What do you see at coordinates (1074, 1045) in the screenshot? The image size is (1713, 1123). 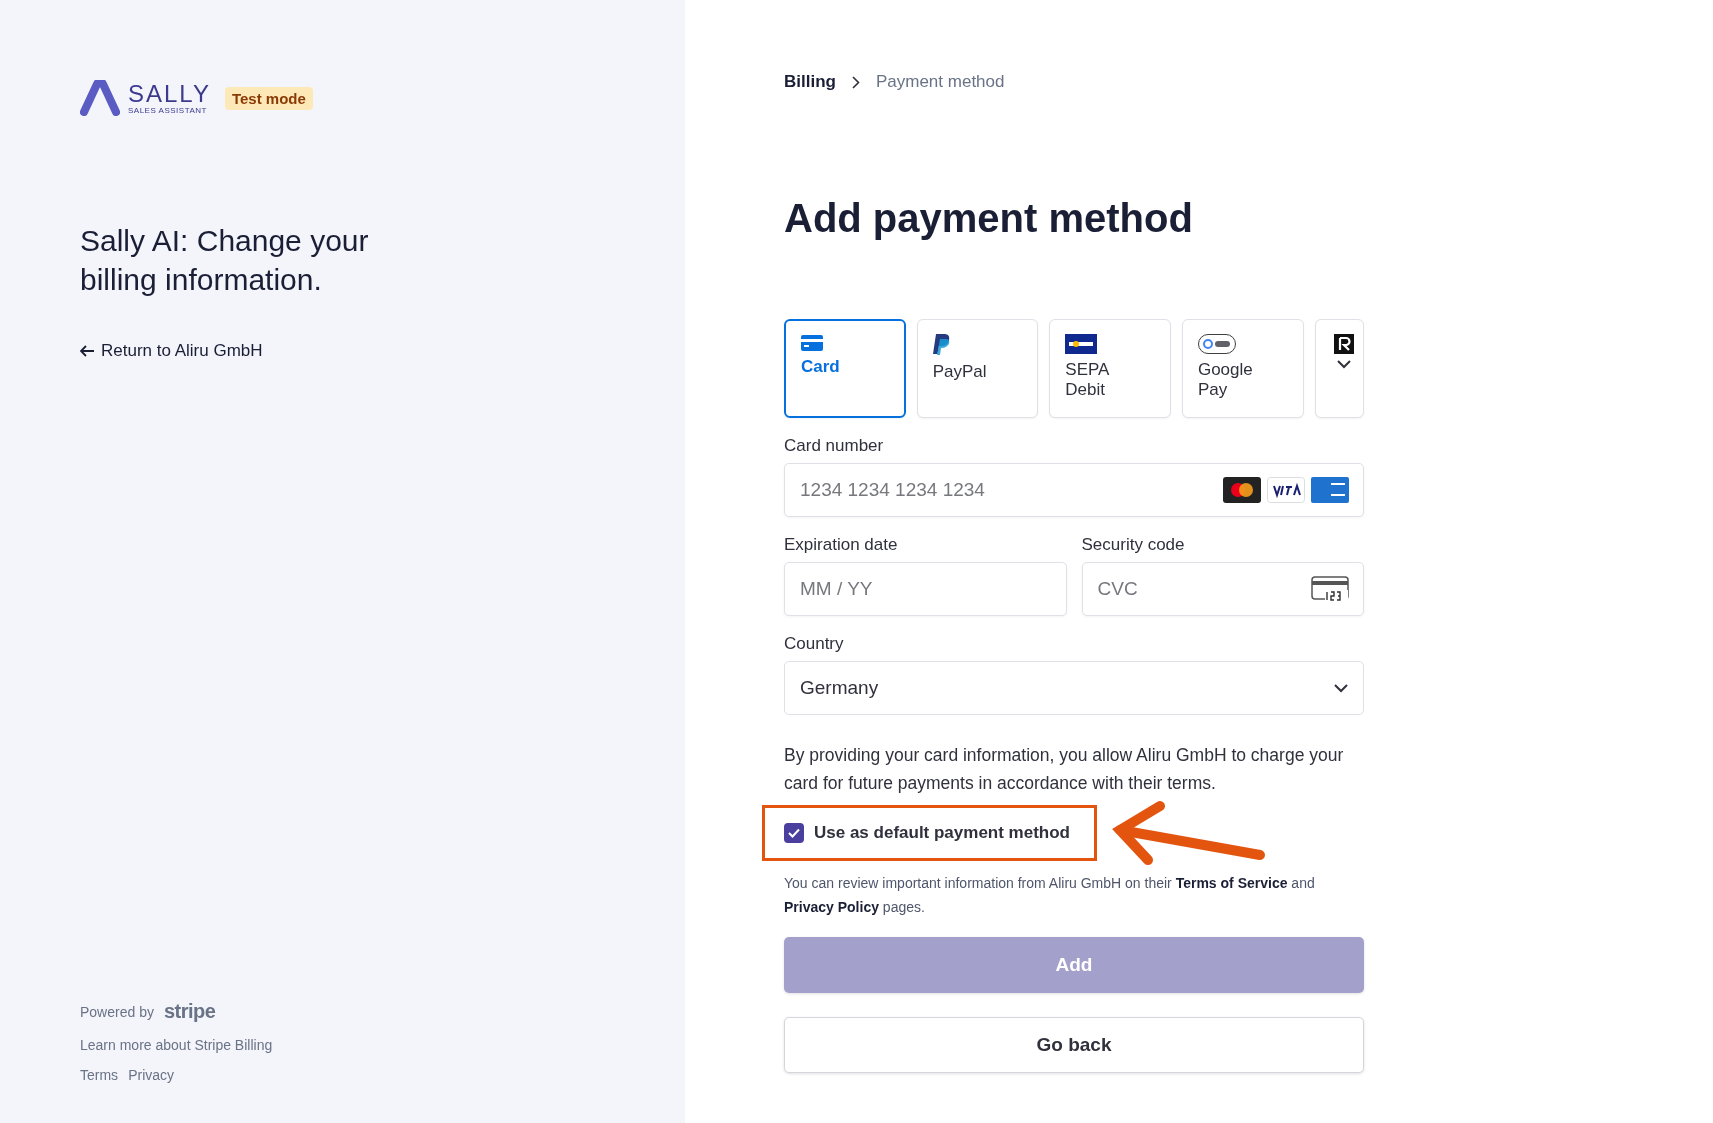 I see `go-back-button: Go back` at bounding box center [1074, 1045].